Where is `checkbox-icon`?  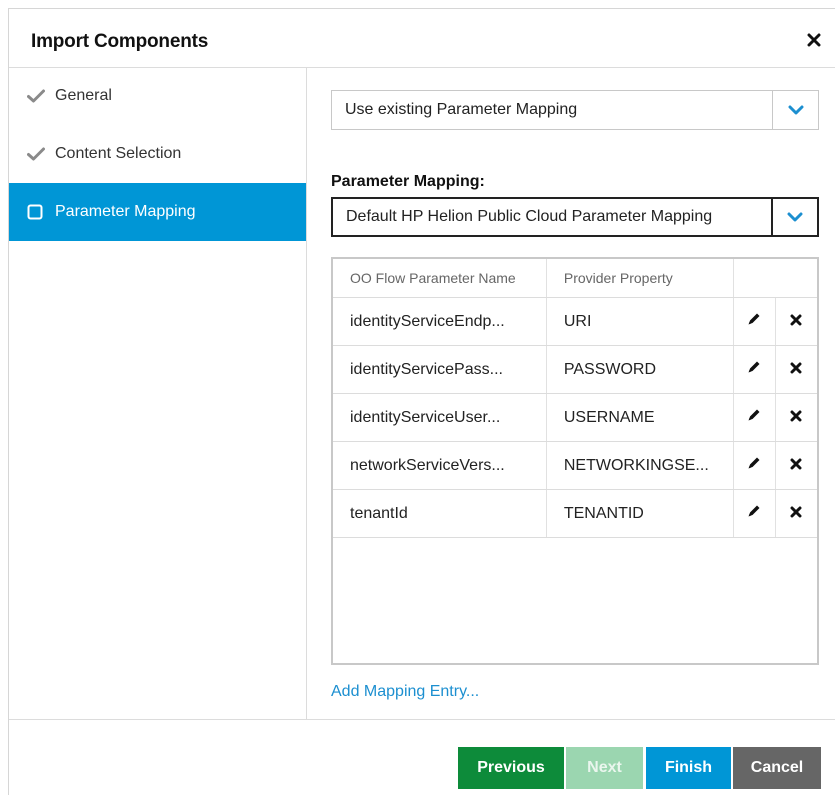 checkbox-icon is located at coordinates (37, 212).